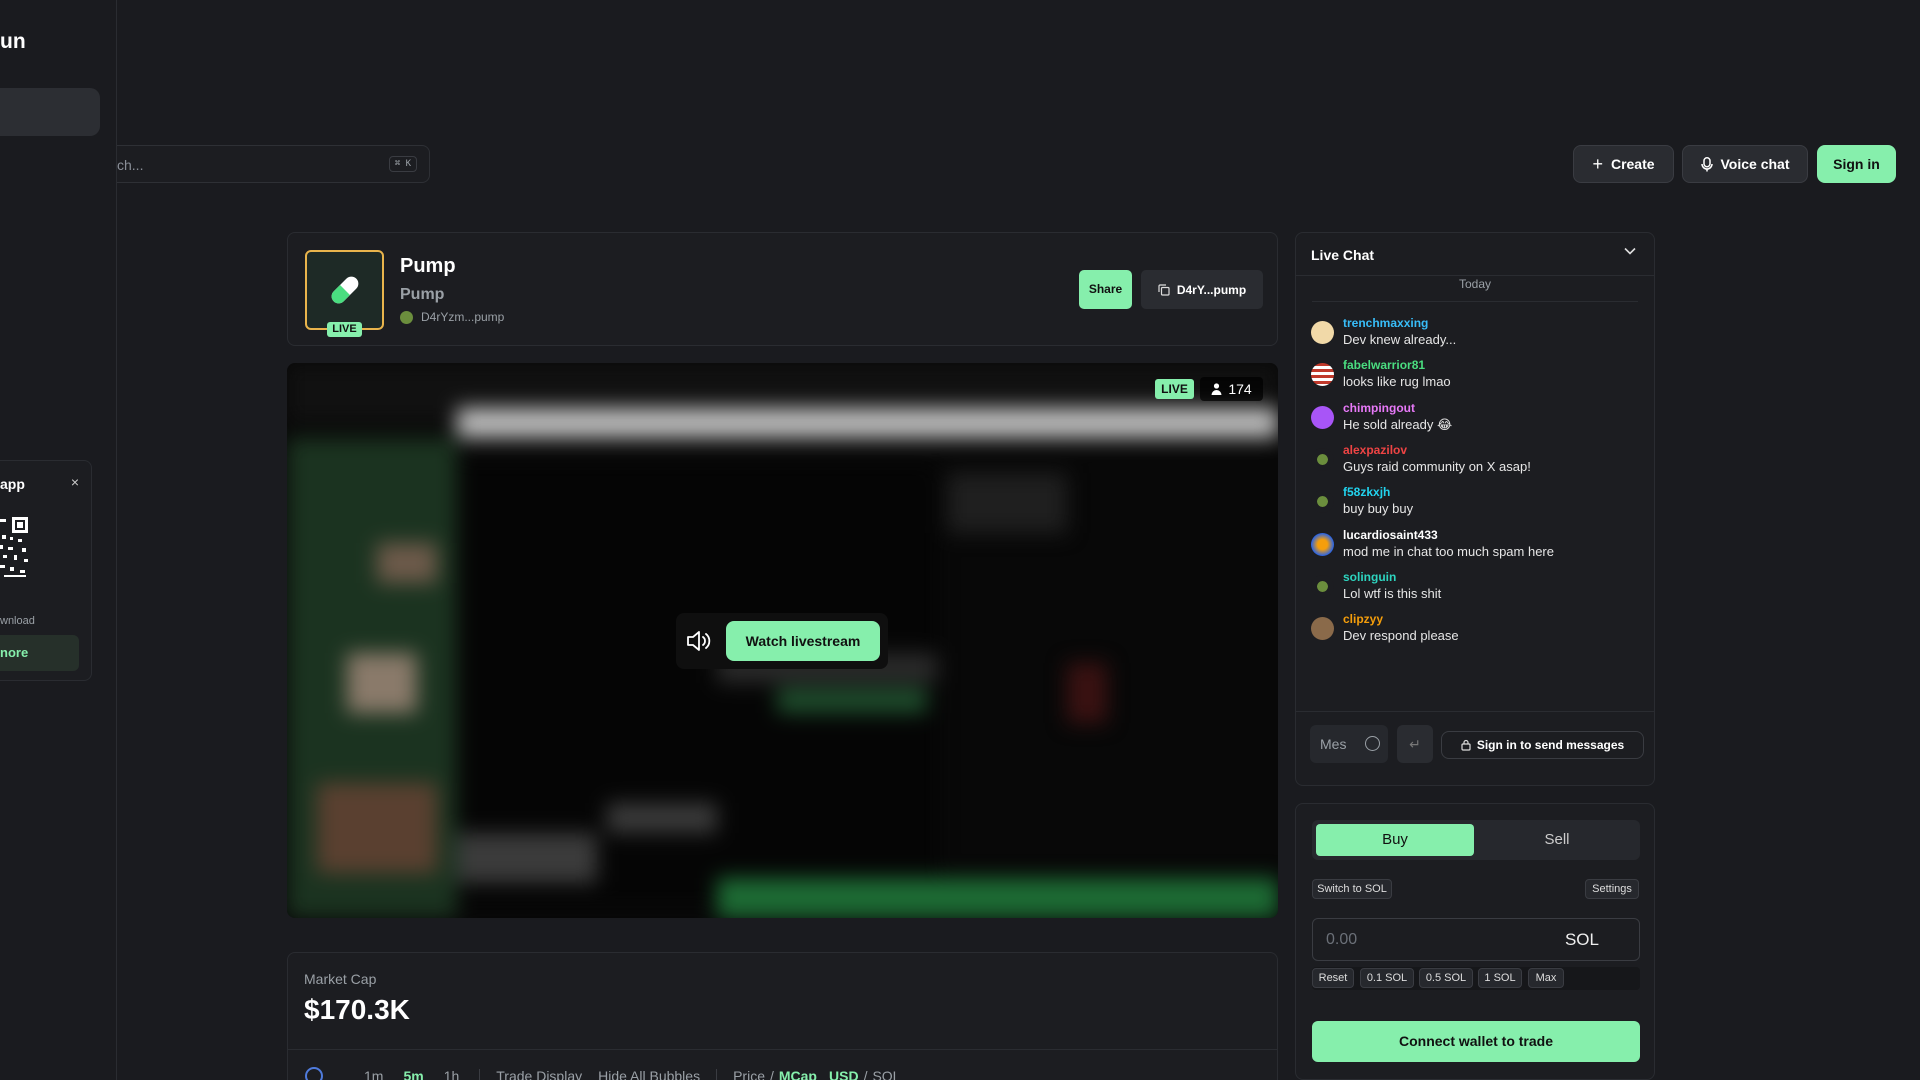 Image resolution: width=1920 pixels, height=1080 pixels. Describe the element at coordinates (1385, 627) in the screenshot. I see `chat-message: clipzyy Dev respond please` at that location.